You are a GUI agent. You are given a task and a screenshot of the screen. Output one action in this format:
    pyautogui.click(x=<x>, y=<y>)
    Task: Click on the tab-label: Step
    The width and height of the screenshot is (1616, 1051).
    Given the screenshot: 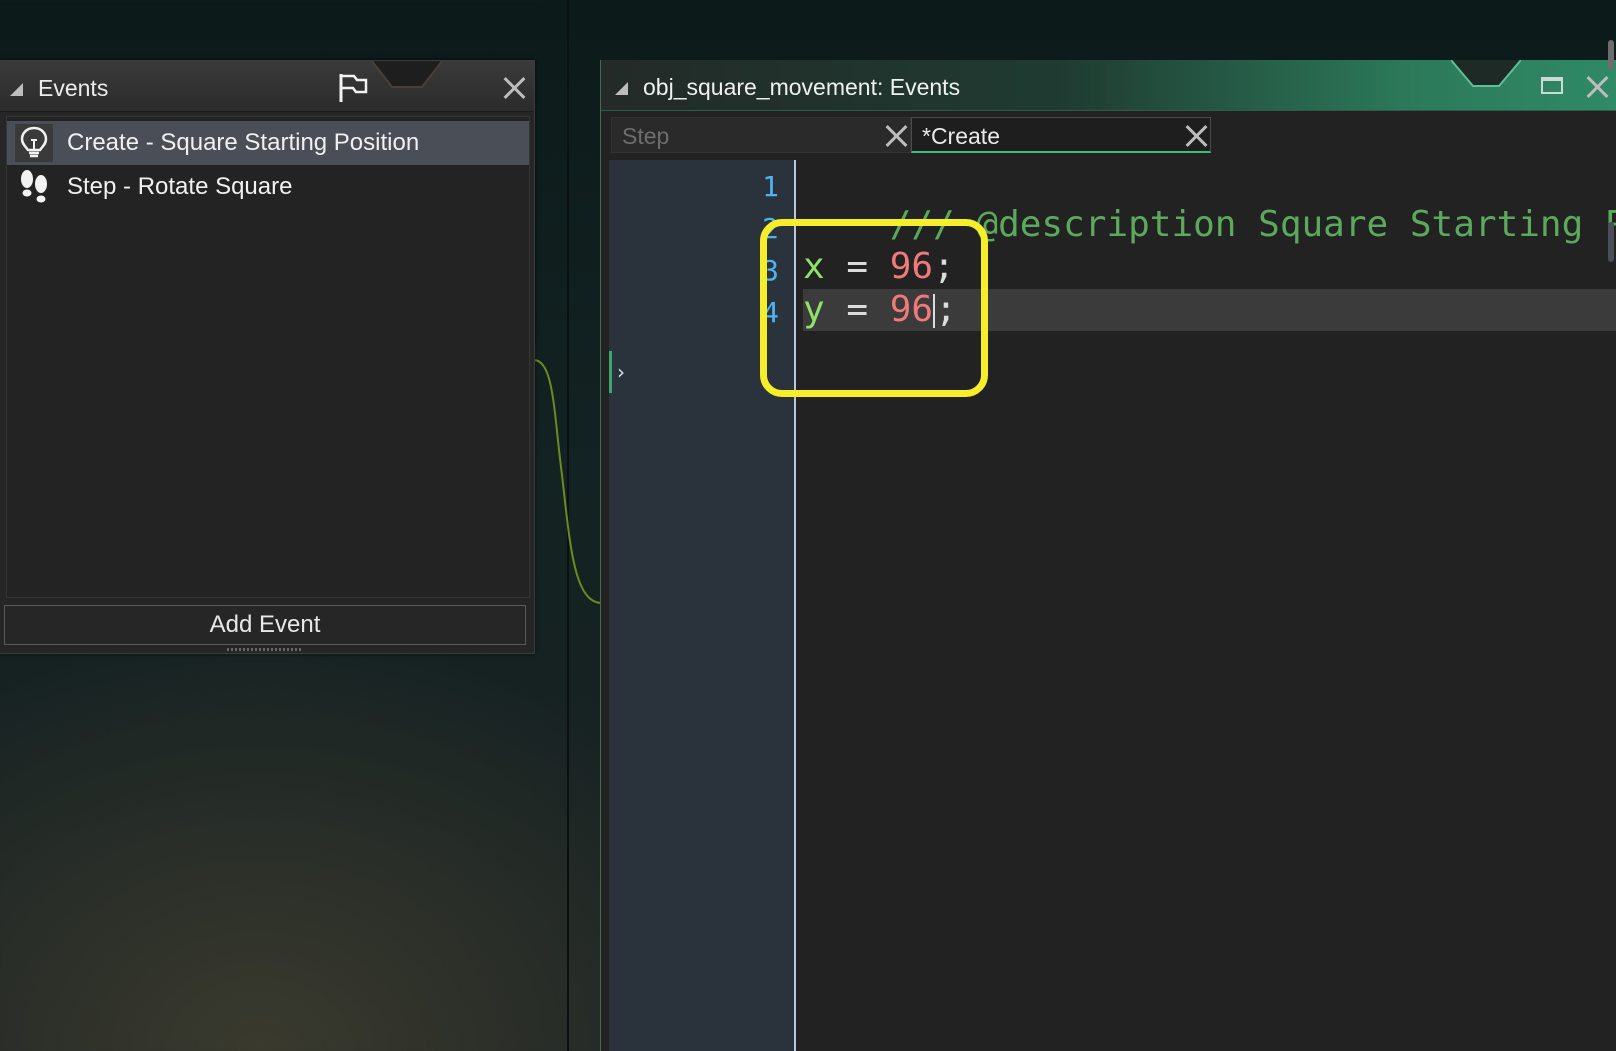 What is the action you would take?
    pyautogui.click(x=646, y=136)
    